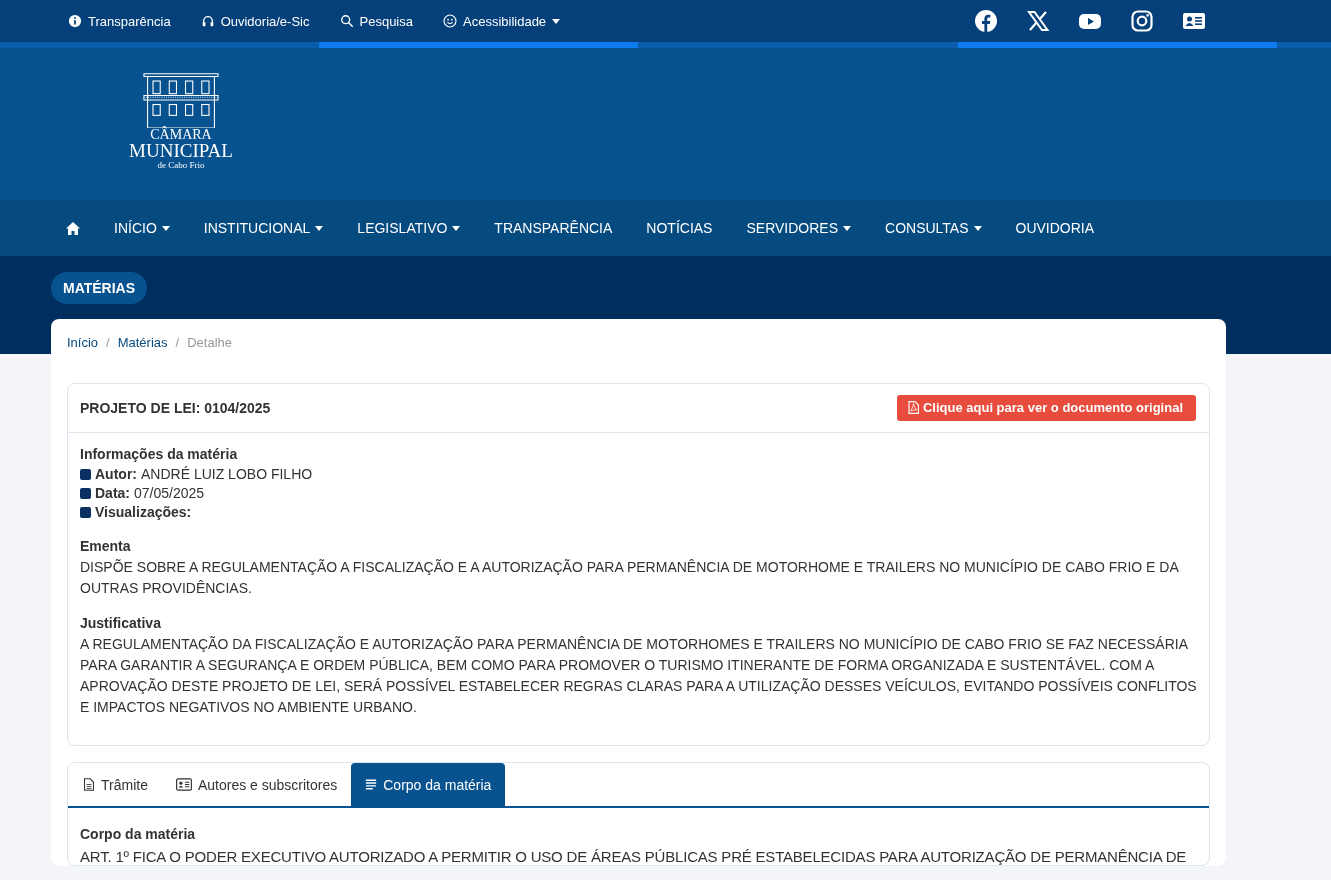 Image resolution: width=1331 pixels, height=880 pixels. Describe the element at coordinates (227, 474) in the screenshot. I see `info-value: ANDRÉ LUIZ LOBO FILHO` at that location.